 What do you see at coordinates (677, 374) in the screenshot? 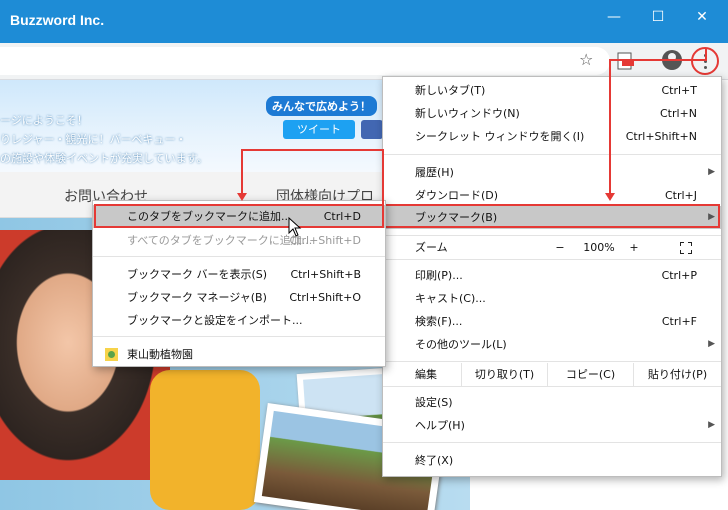
I see `paste-button: 貼り付け(P)` at bounding box center [677, 374].